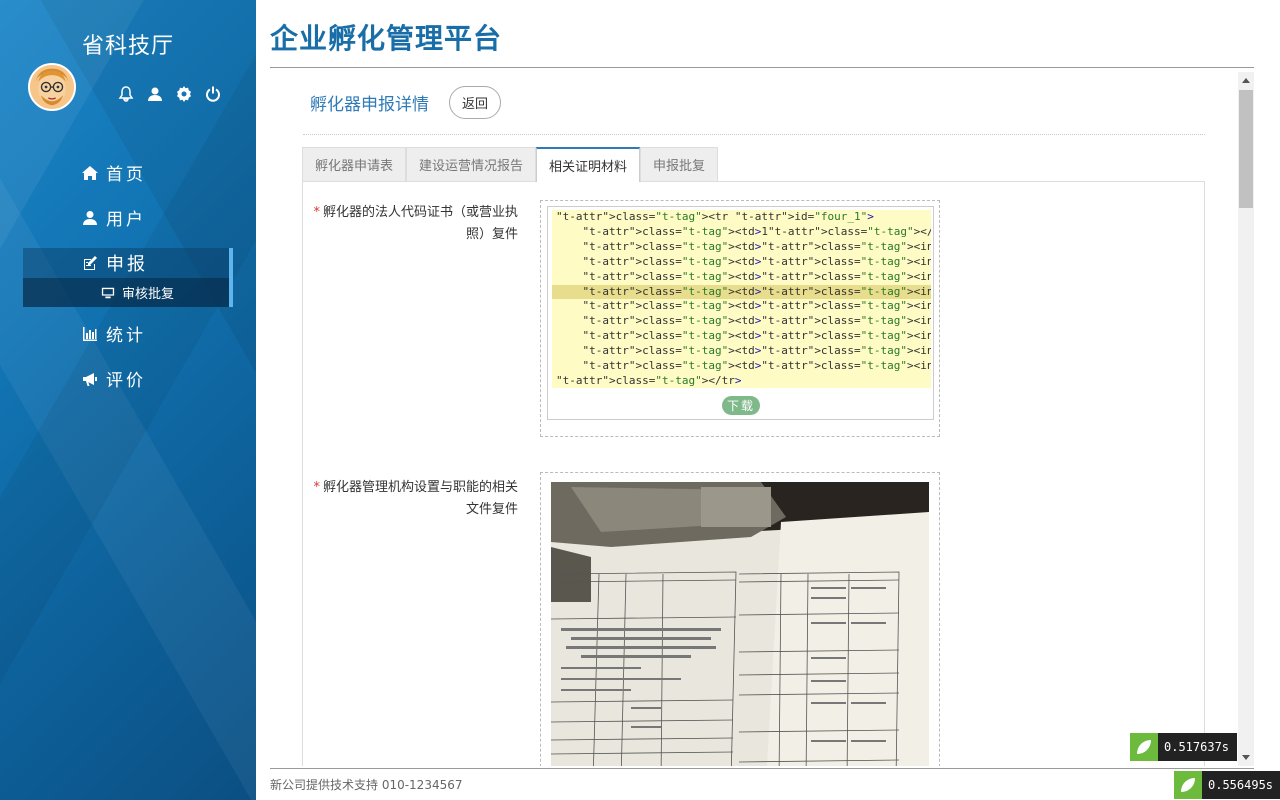 The width and height of the screenshot is (1280, 800). I want to click on tab-application-form: 孵化器申请表, so click(354, 164).